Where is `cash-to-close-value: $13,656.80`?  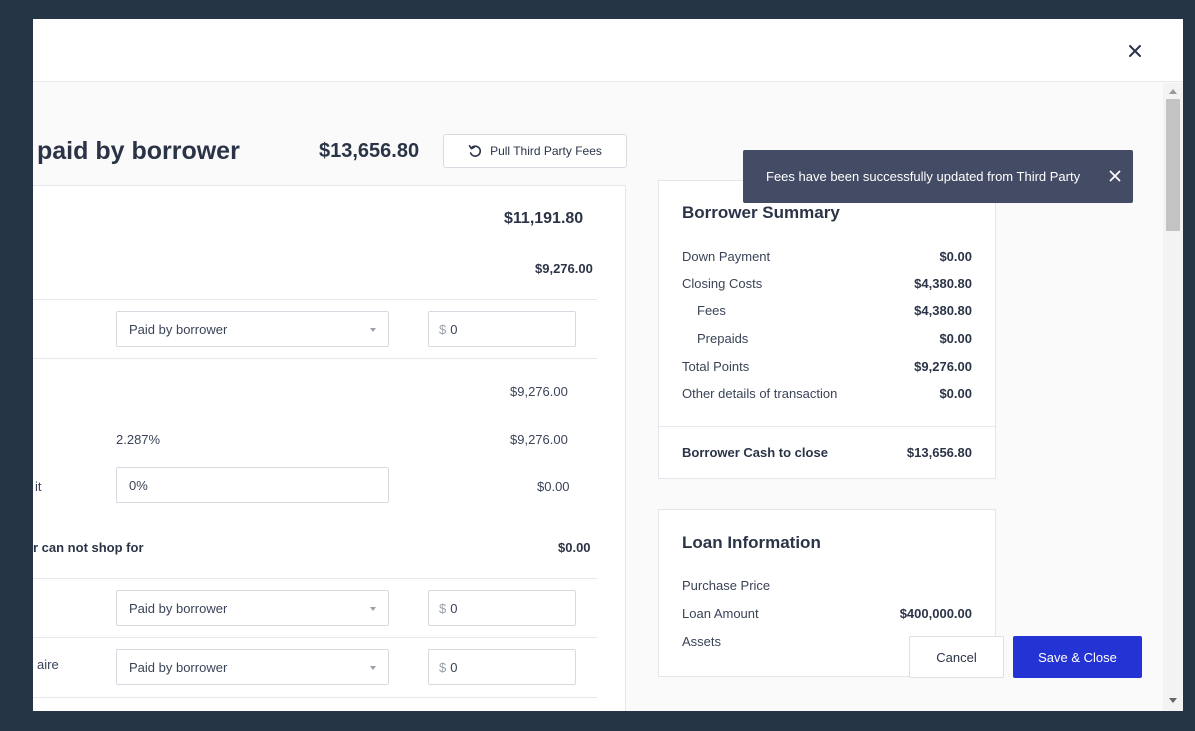 cash-to-close-value: $13,656.80 is located at coordinates (939, 452).